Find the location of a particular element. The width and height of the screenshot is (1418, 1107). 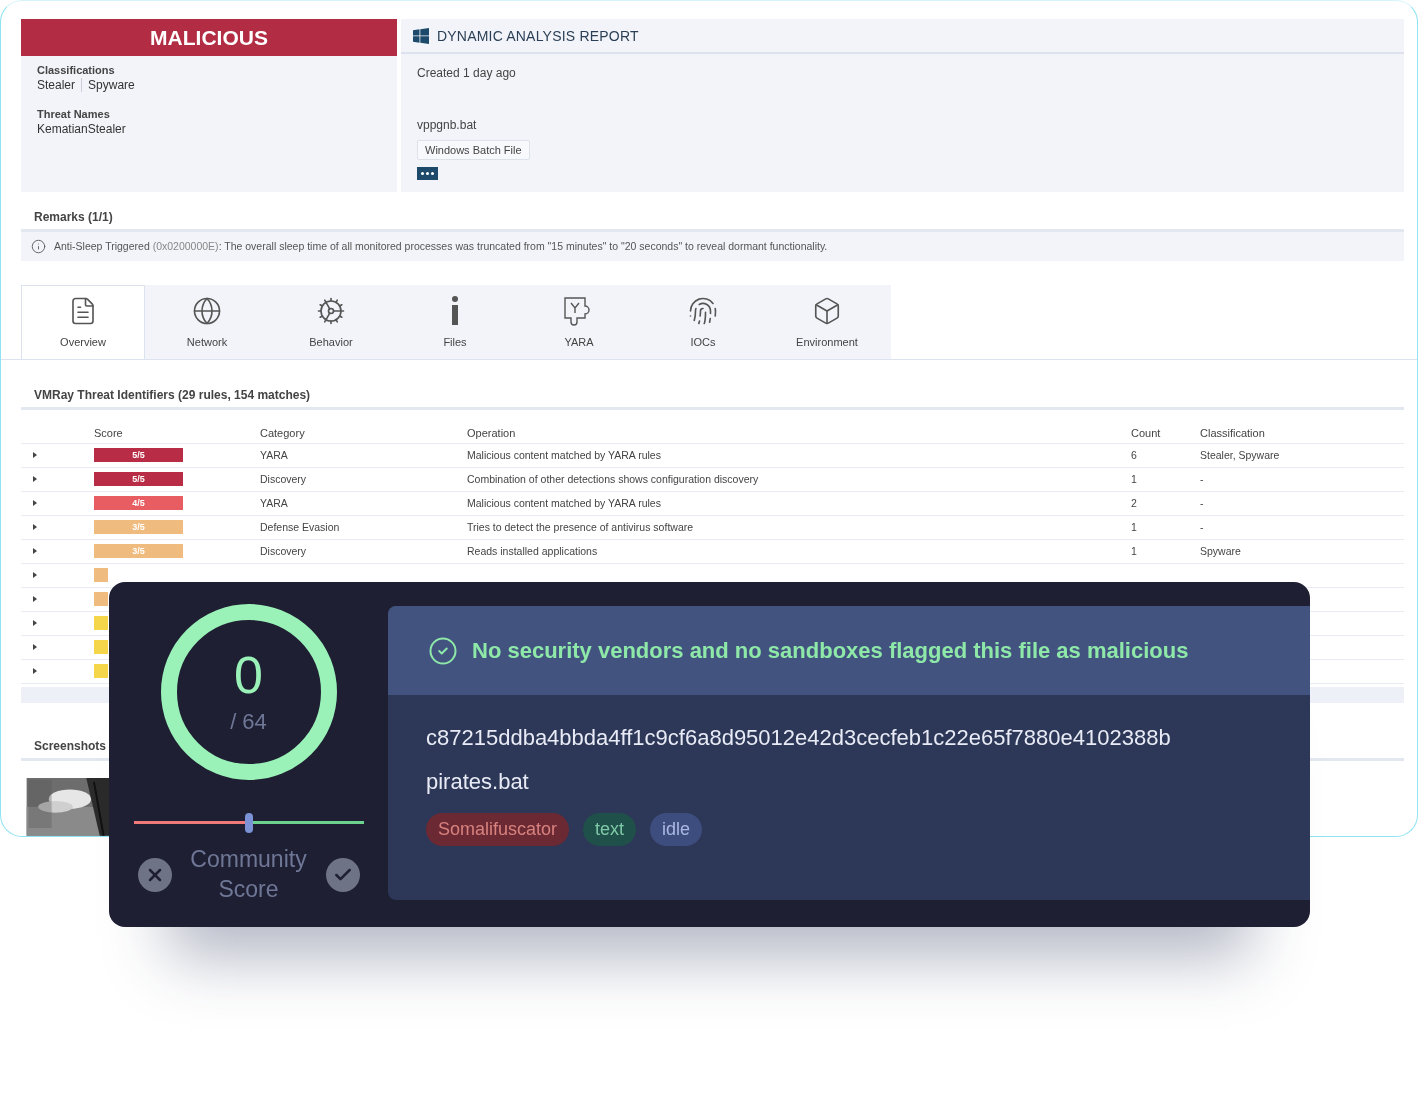

file-name: pirates.bat is located at coordinates (477, 782).